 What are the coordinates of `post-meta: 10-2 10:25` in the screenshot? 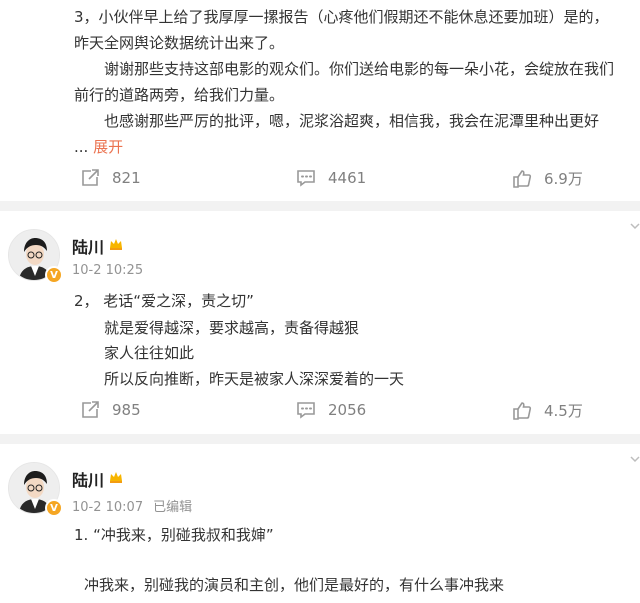 It's located at (107, 270).